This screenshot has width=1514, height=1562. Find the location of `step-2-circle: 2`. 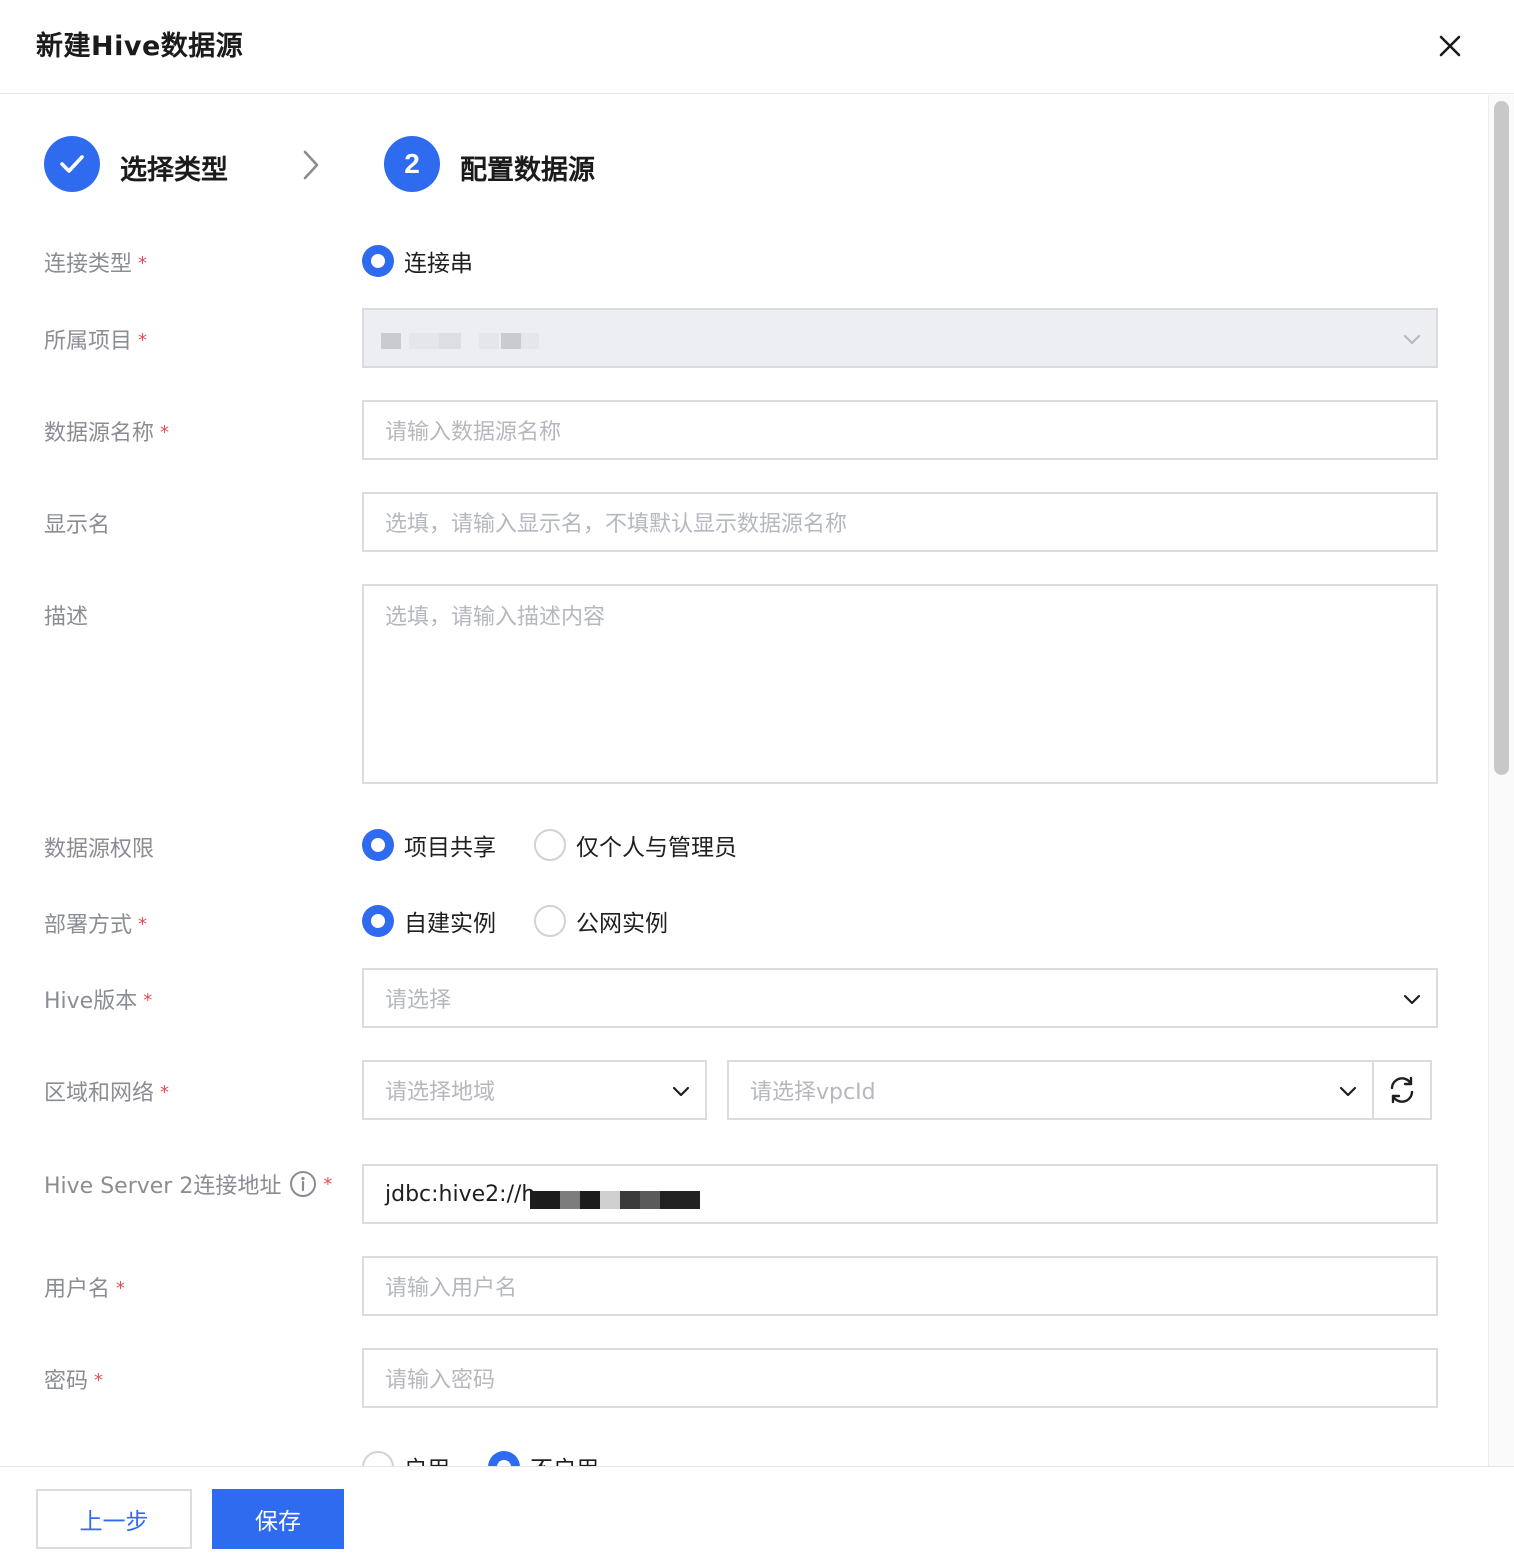

step-2-circle: 2 is located at coordinates (412, 164).